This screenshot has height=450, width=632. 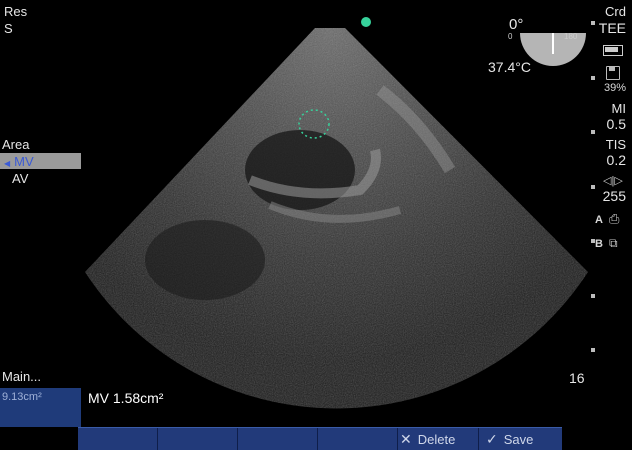 I want to click on printer-icon: ⎙, so click(x=614, y=218).